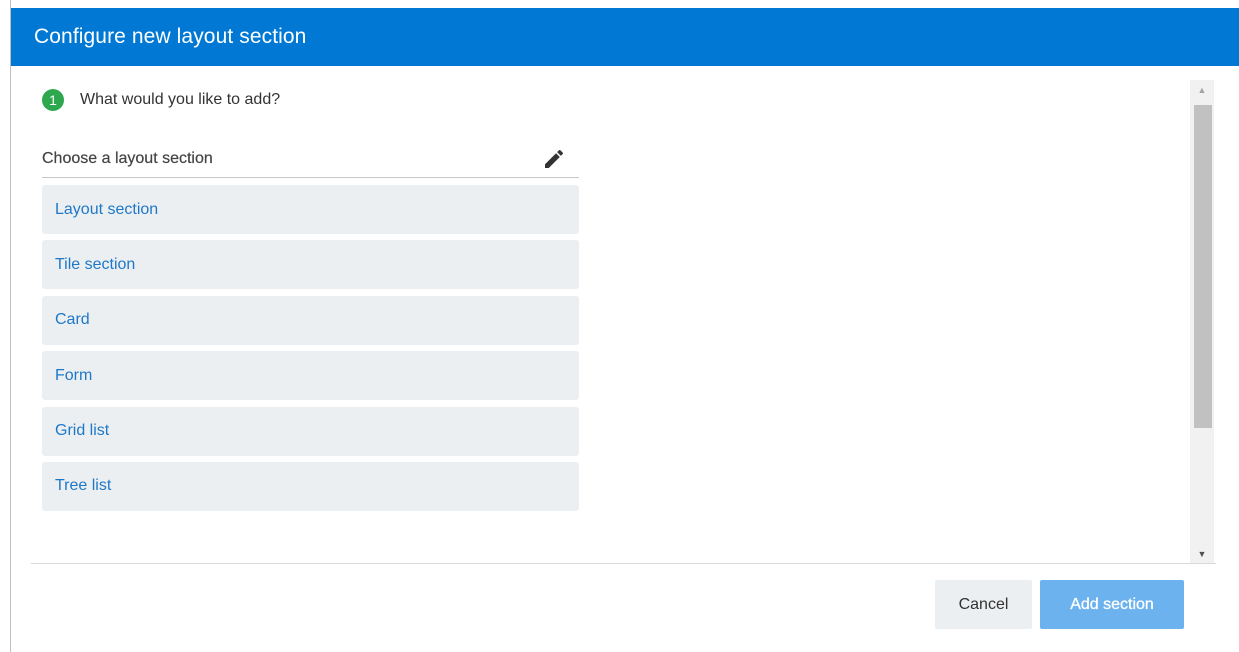 The width and height of the screenshot is (1239, 652). I want to click on step-question: What would you like to add?, so click(180, 99).